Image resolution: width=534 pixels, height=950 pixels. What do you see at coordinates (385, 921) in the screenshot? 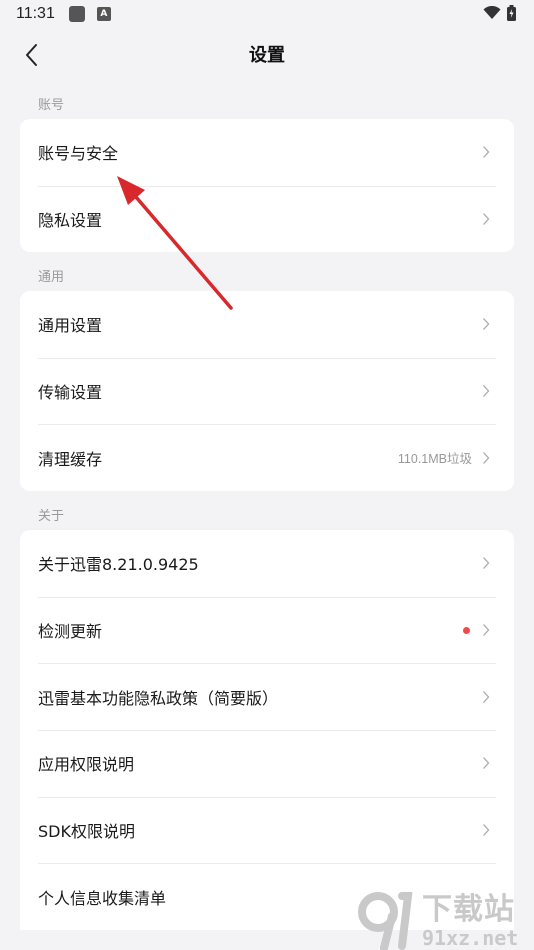
I see `watermark-91-logo-icon` at bounding box center [385, 921].